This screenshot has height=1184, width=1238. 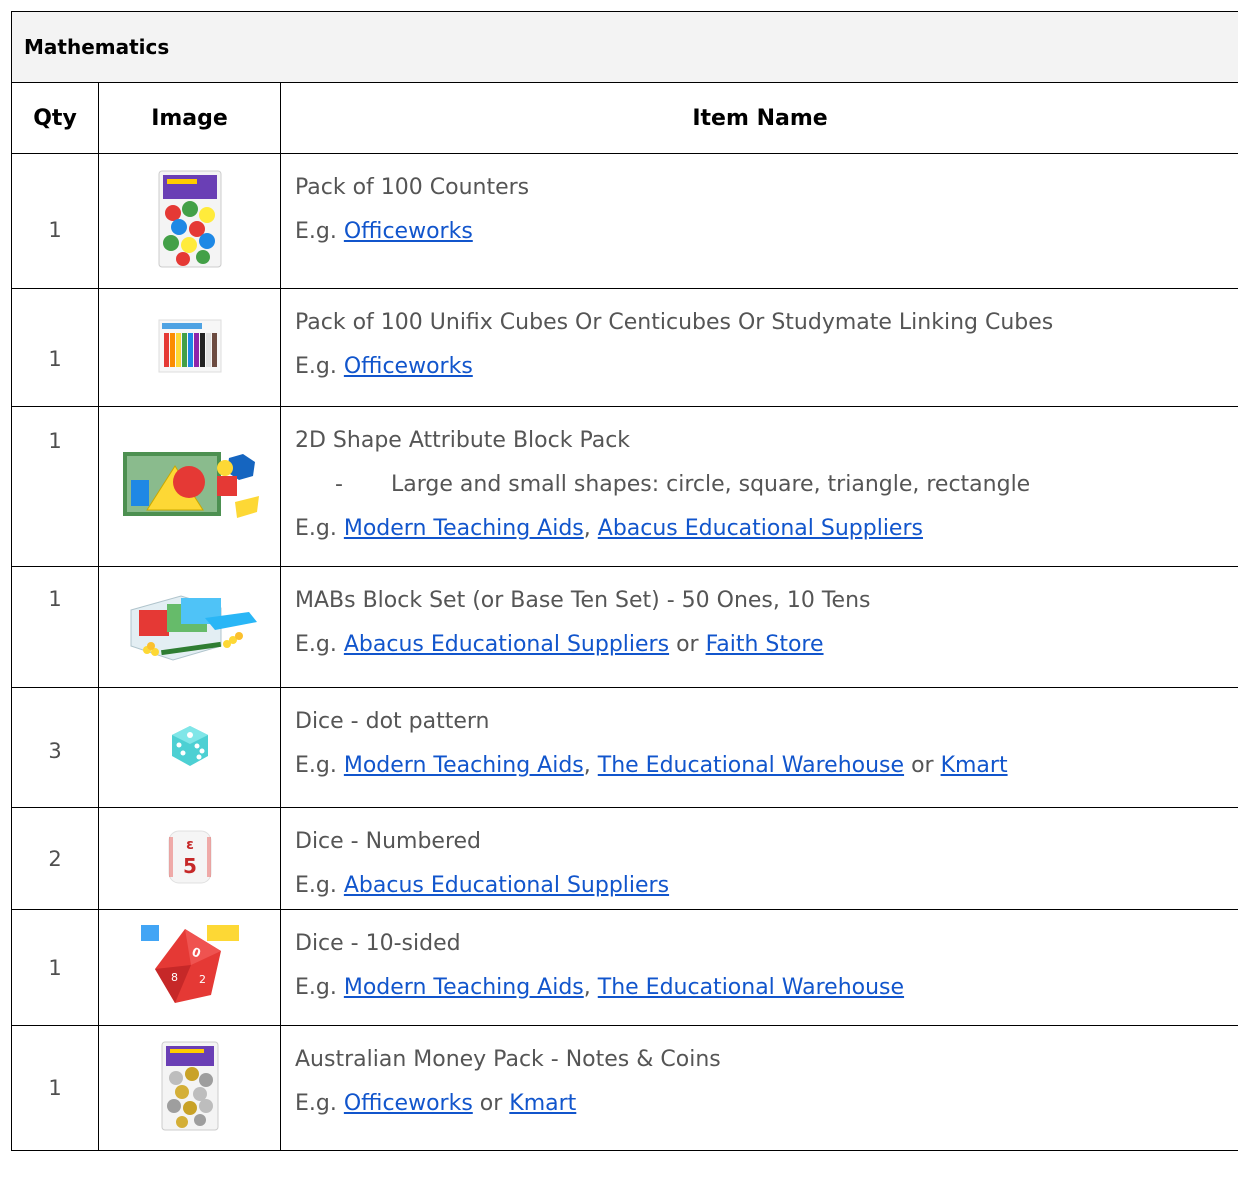 What do you see at coordinates (508, 1059) in the screenshot?
I see `item-name: Australian Money Pack - Notes & Coins` at bounding box center [508, 1059].